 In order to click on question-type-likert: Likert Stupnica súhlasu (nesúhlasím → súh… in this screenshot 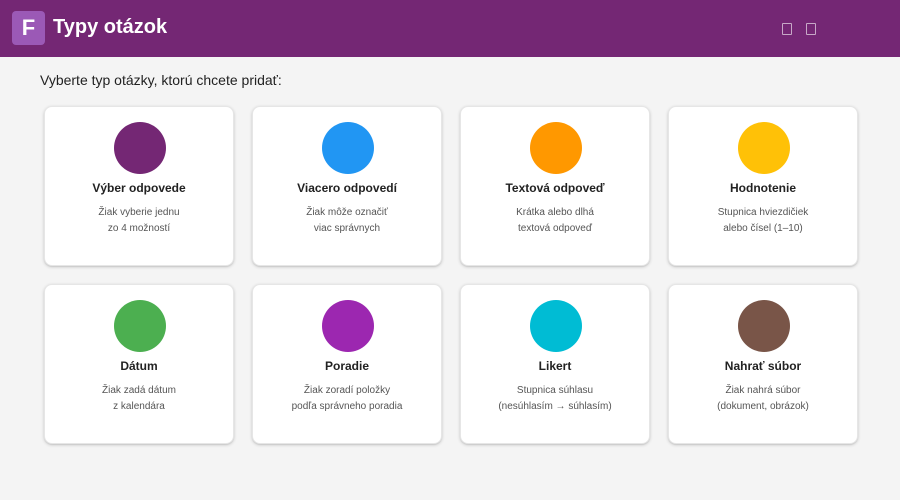, I will do `click(555, 364)`.